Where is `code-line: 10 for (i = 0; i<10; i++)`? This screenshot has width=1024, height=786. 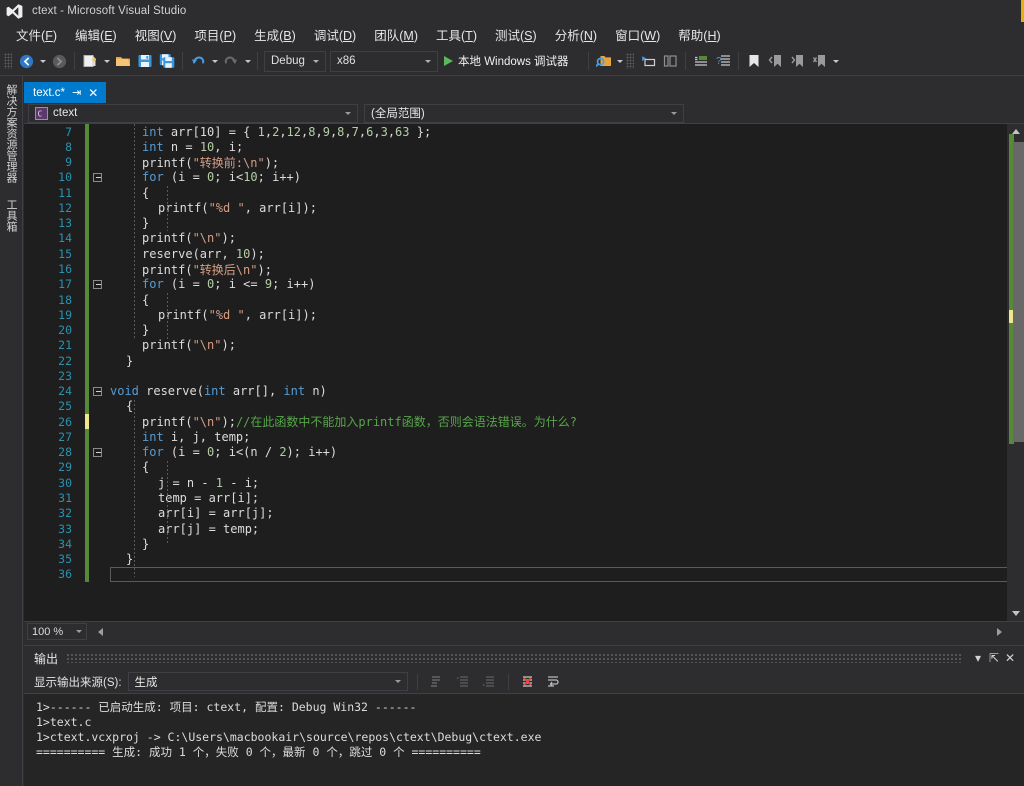
code-line: 10 for (i = 0; i<10; i++) is located at coordinates (524, 177).